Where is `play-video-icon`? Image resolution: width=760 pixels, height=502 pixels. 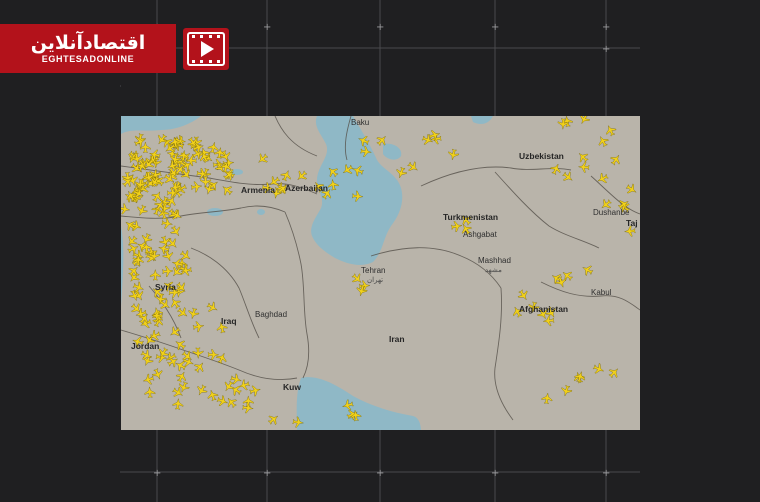 play-video-icon is located at coordinates (206, 49).